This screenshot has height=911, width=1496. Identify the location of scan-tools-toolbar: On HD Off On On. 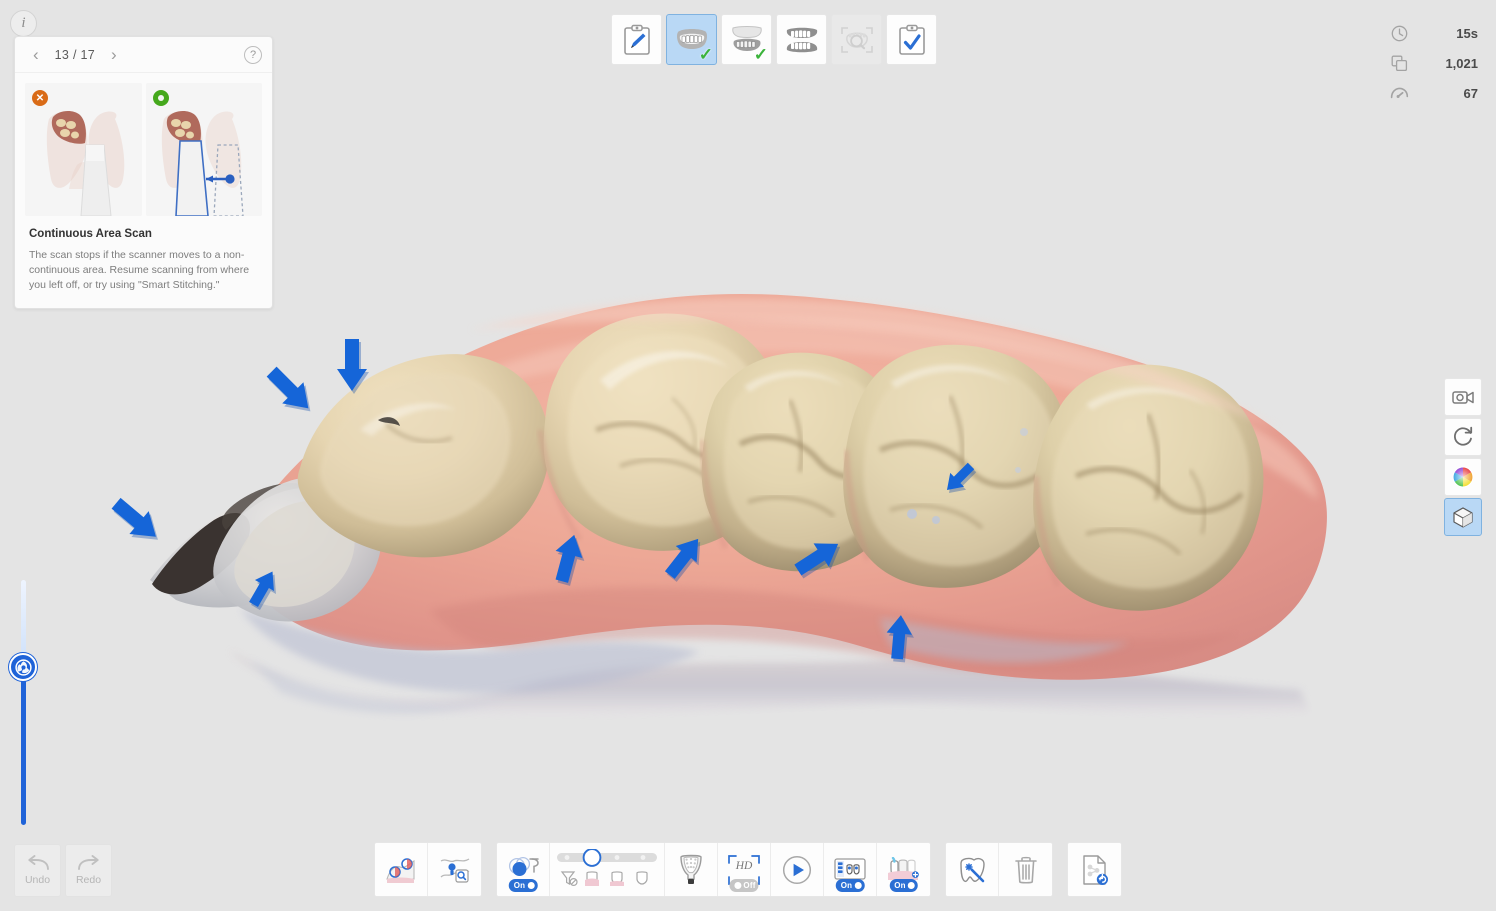
(748, 869).